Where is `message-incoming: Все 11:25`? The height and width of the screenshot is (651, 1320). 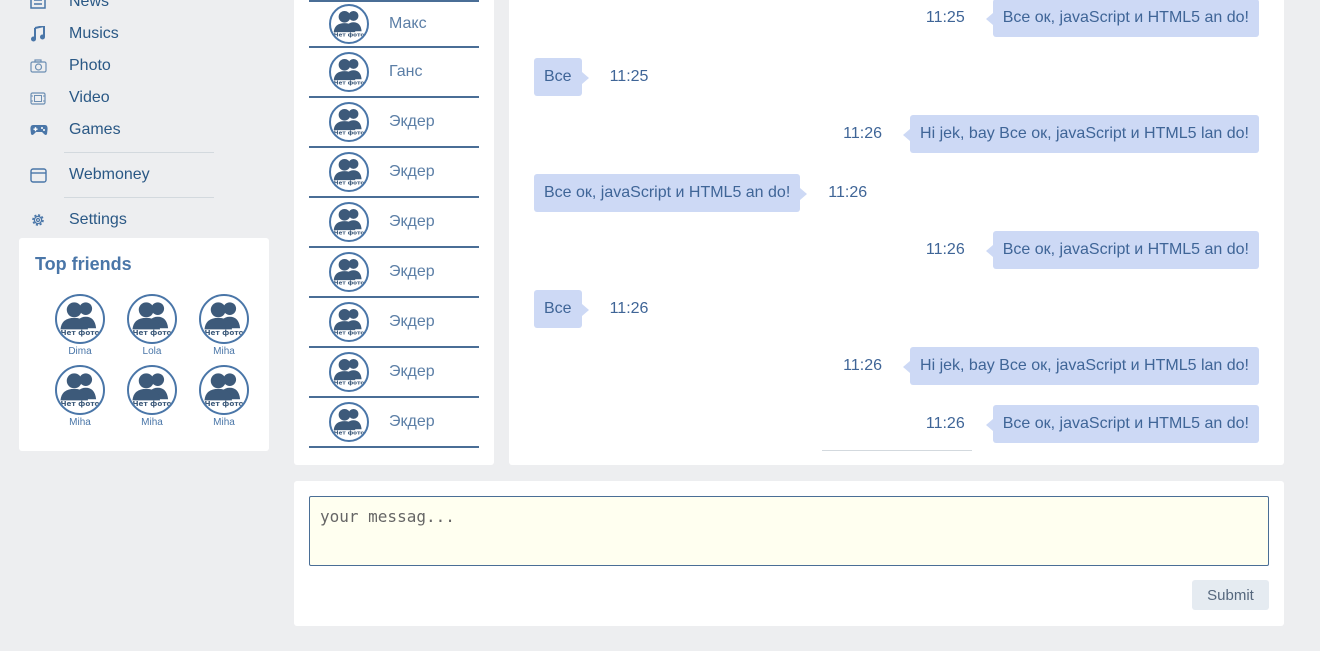
message-incoming: Все 11:25 is located at coordinates (591, 77).